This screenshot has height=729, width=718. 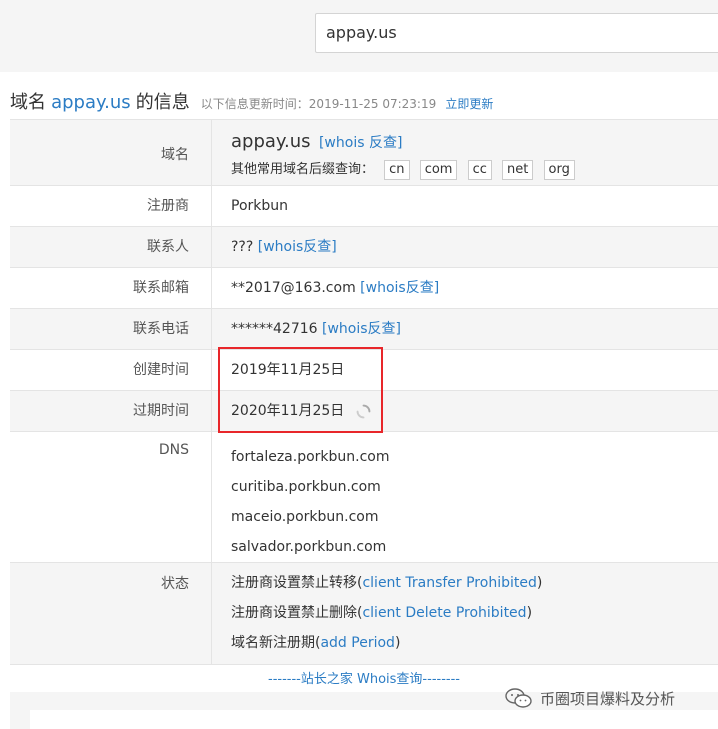 What do you see at coordinates (438, 170) in the screenshot?
I see `suffix-com-button: com` at bounding box center [438, 170].